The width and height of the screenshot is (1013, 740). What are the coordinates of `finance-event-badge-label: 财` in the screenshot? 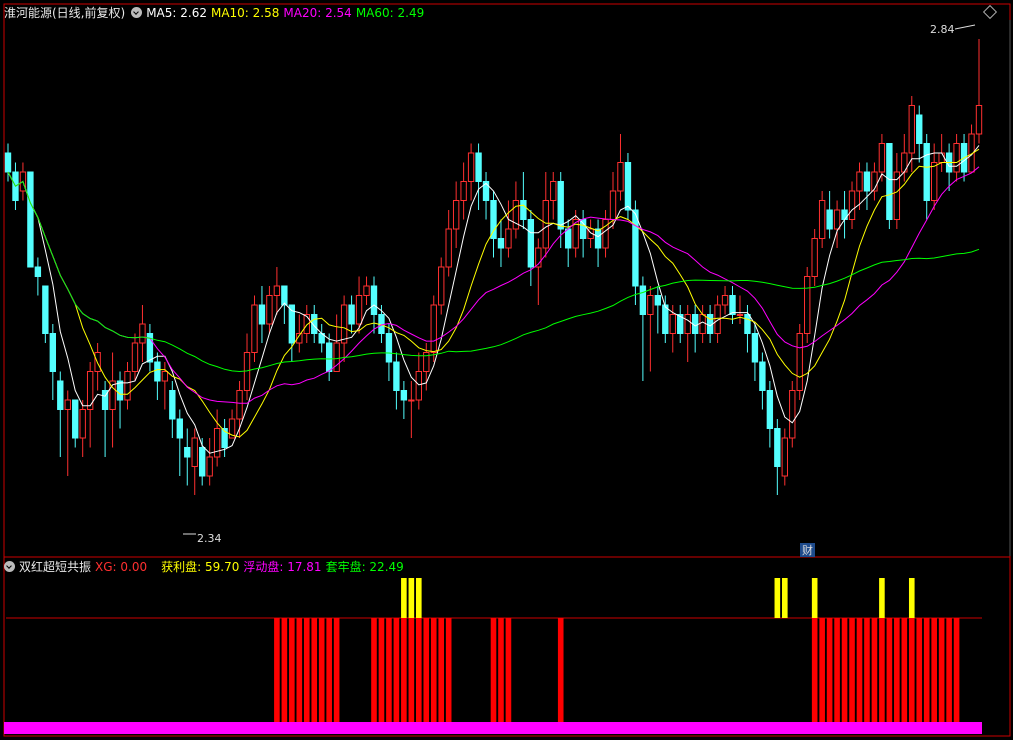 It's located at (807, 550).